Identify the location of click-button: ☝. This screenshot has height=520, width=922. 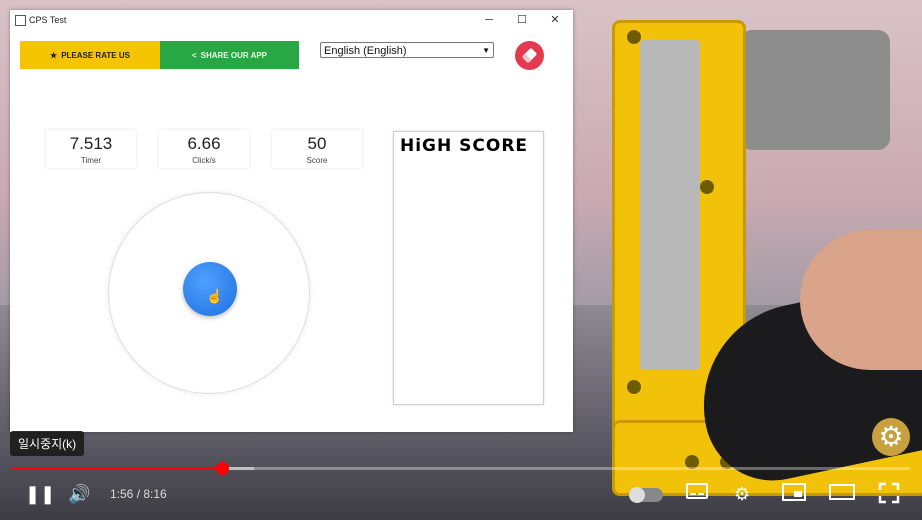
(210, 289).